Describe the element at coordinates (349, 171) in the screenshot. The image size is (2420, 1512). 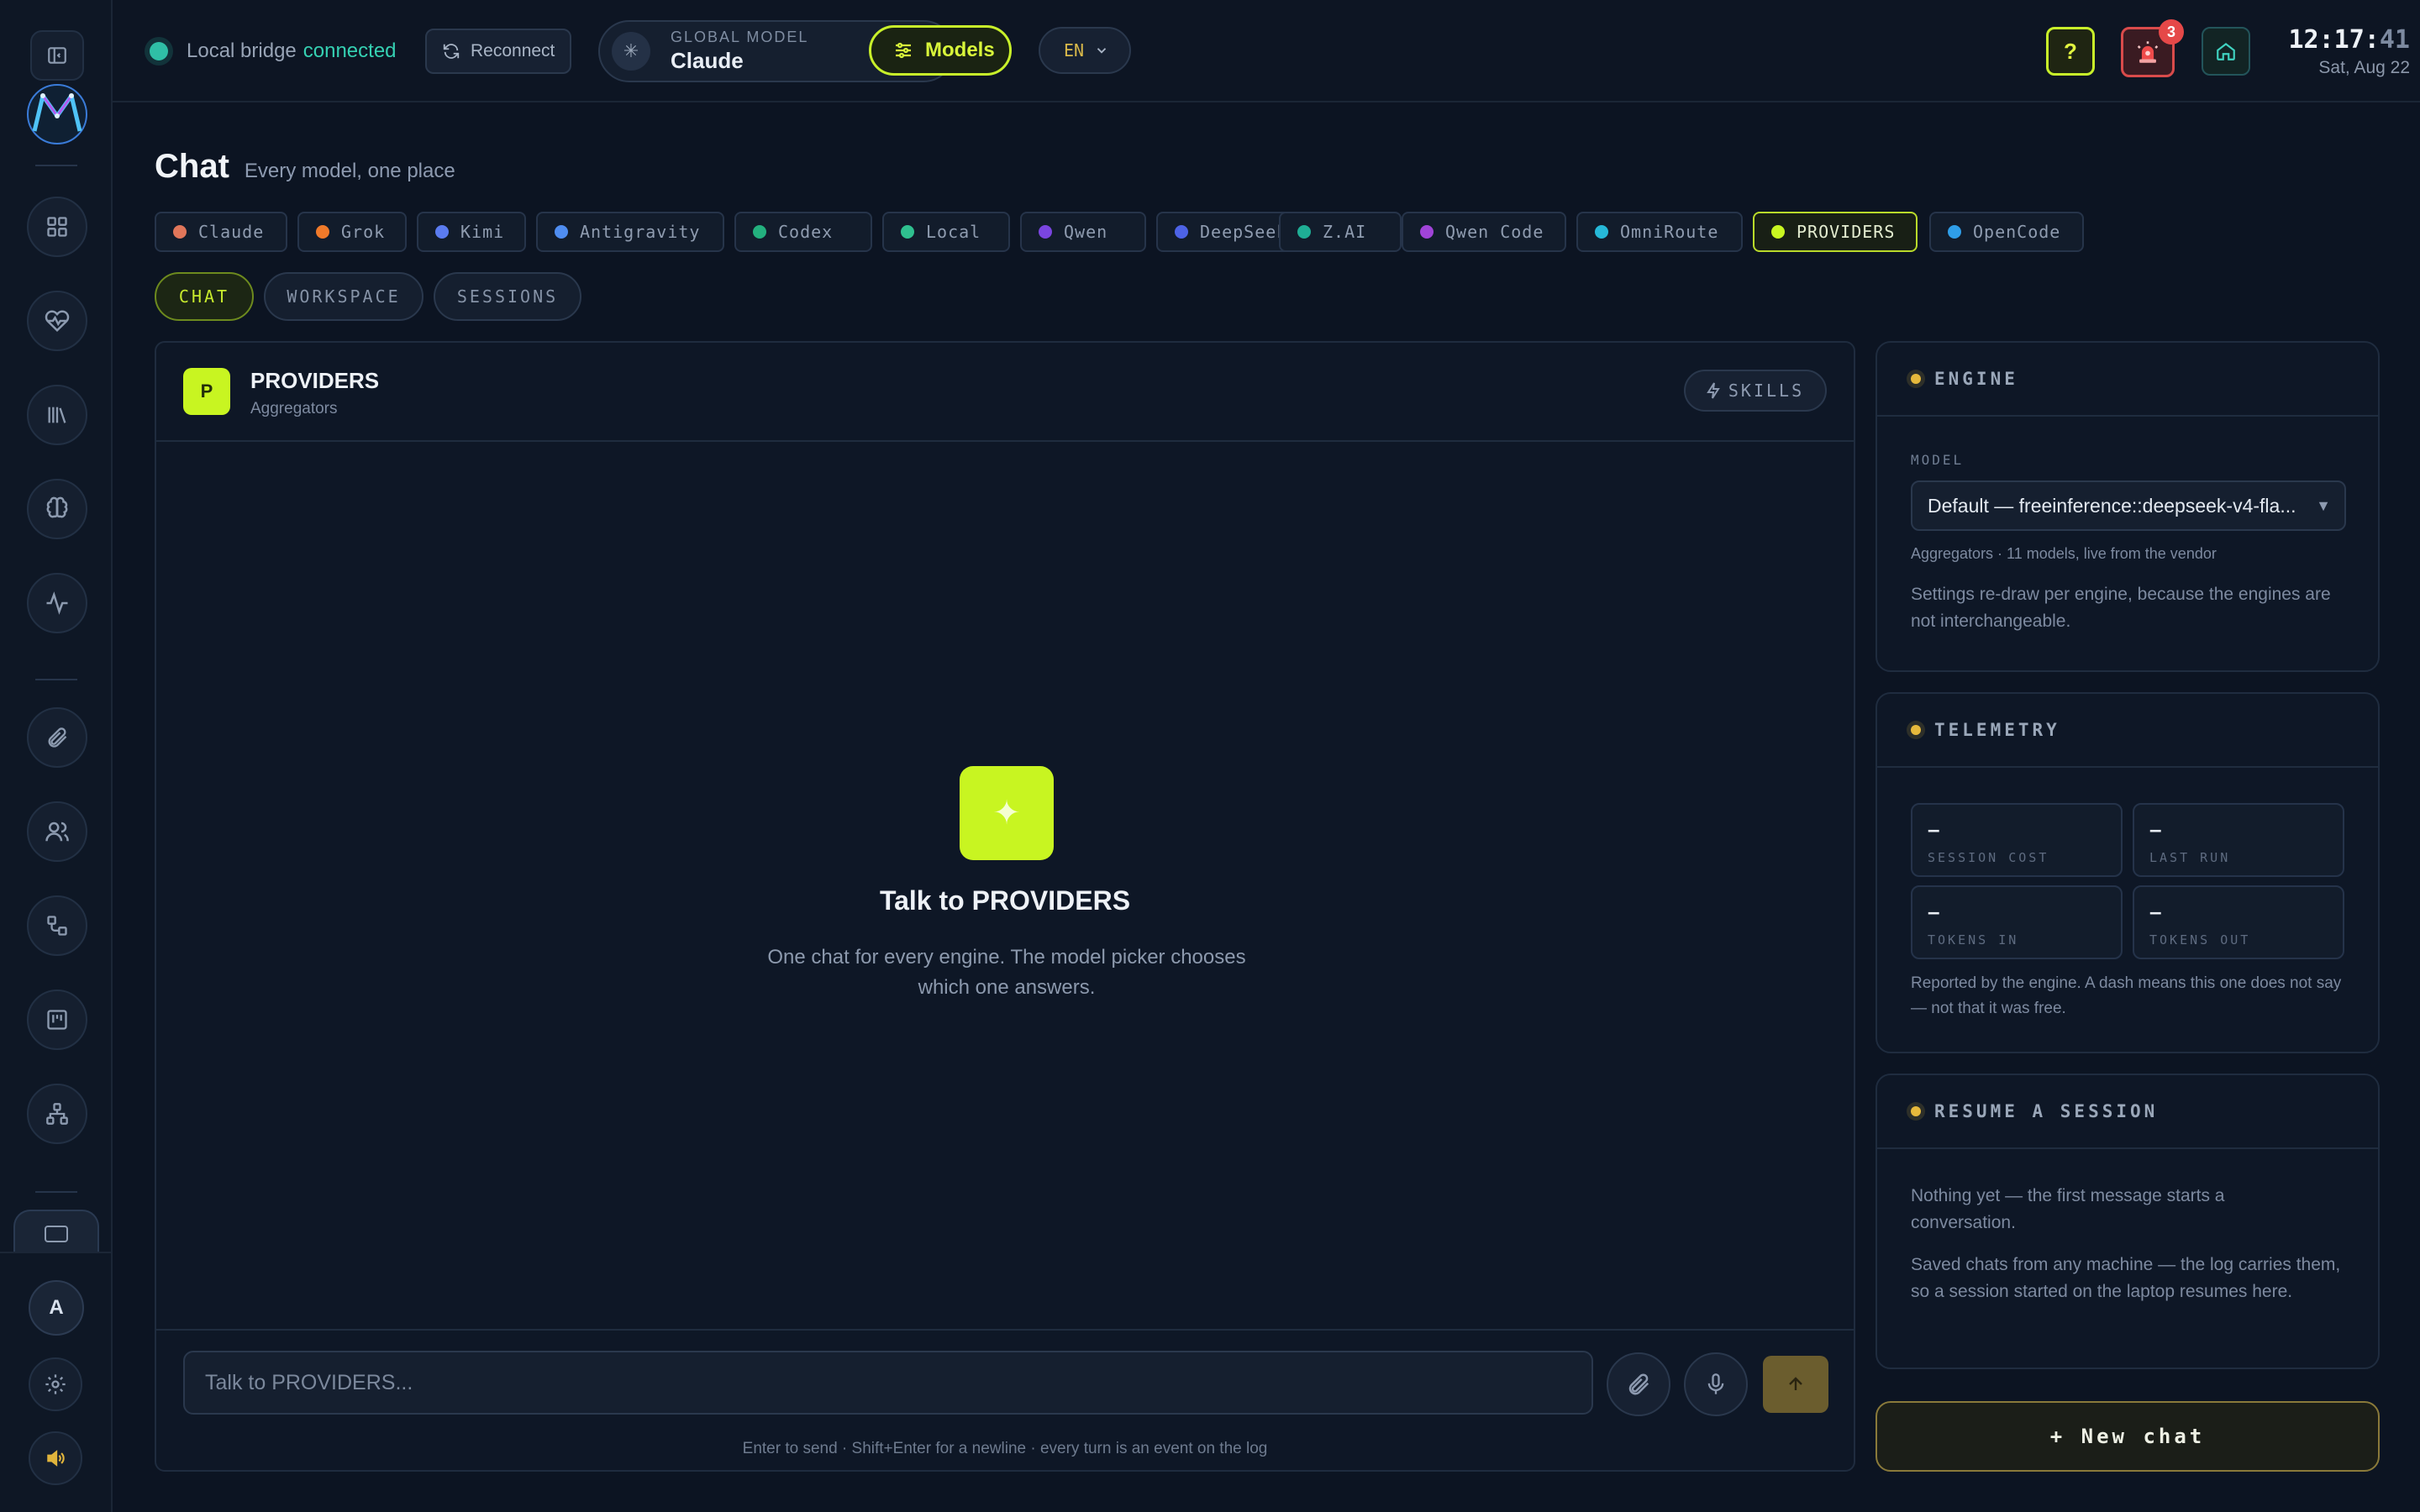
I see `page-subtitle: Every model, one place` at that location.